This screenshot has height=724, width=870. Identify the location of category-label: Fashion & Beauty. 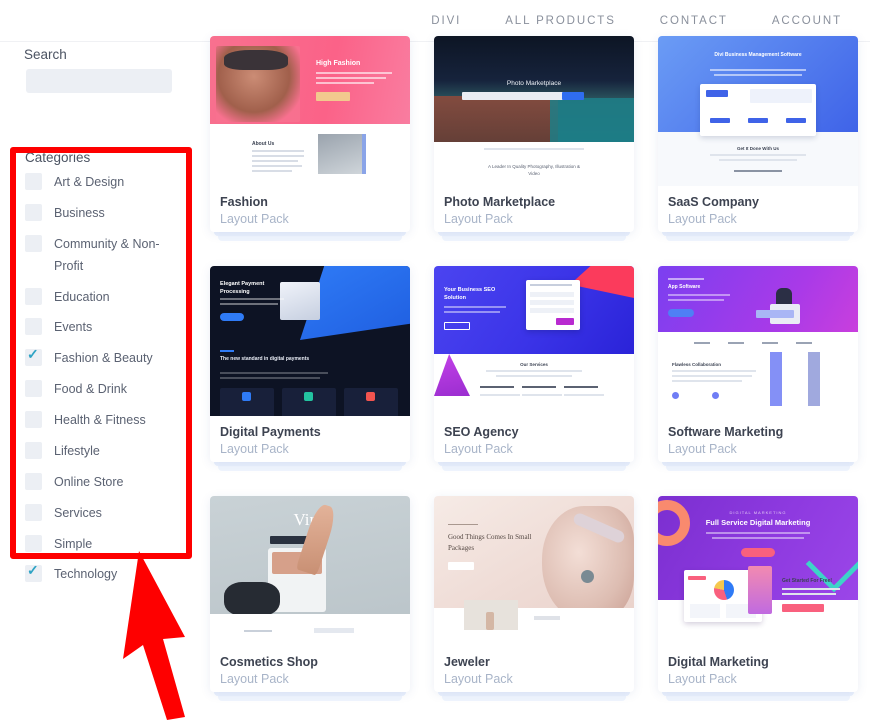
(103, 358).